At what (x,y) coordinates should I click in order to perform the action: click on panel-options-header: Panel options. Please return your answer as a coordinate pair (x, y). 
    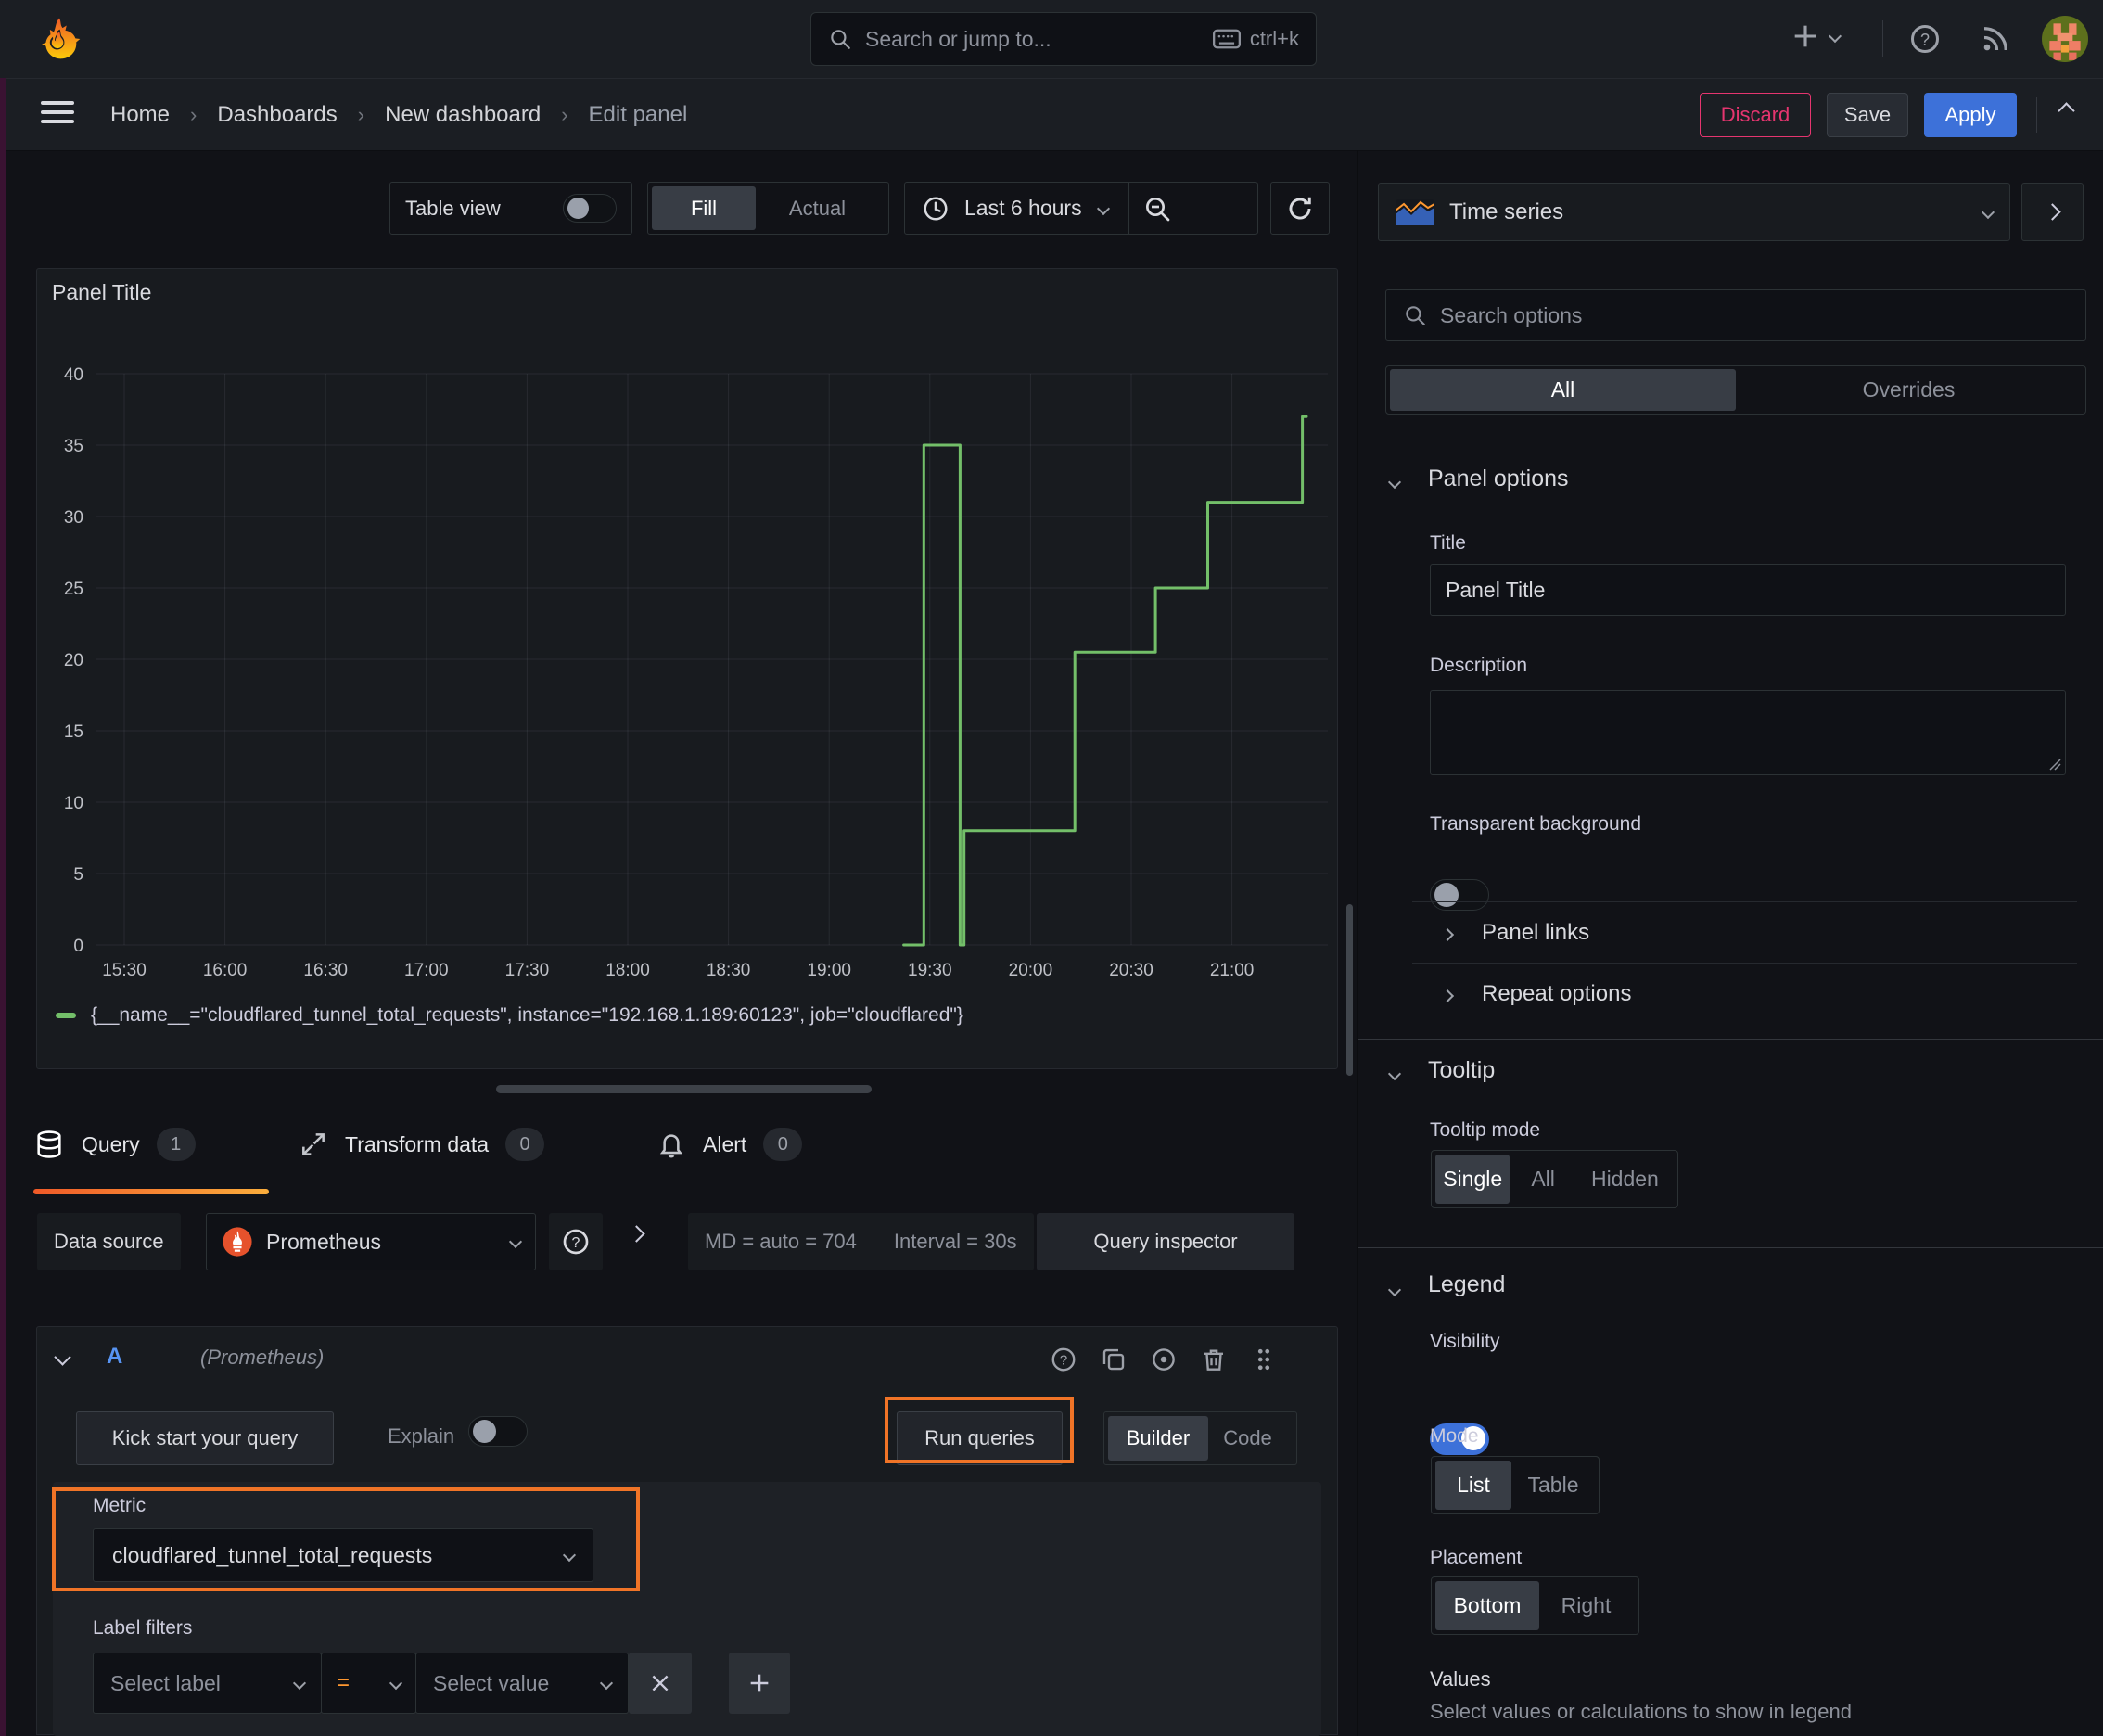
    Looking at the image, I should click on (1498, 479).